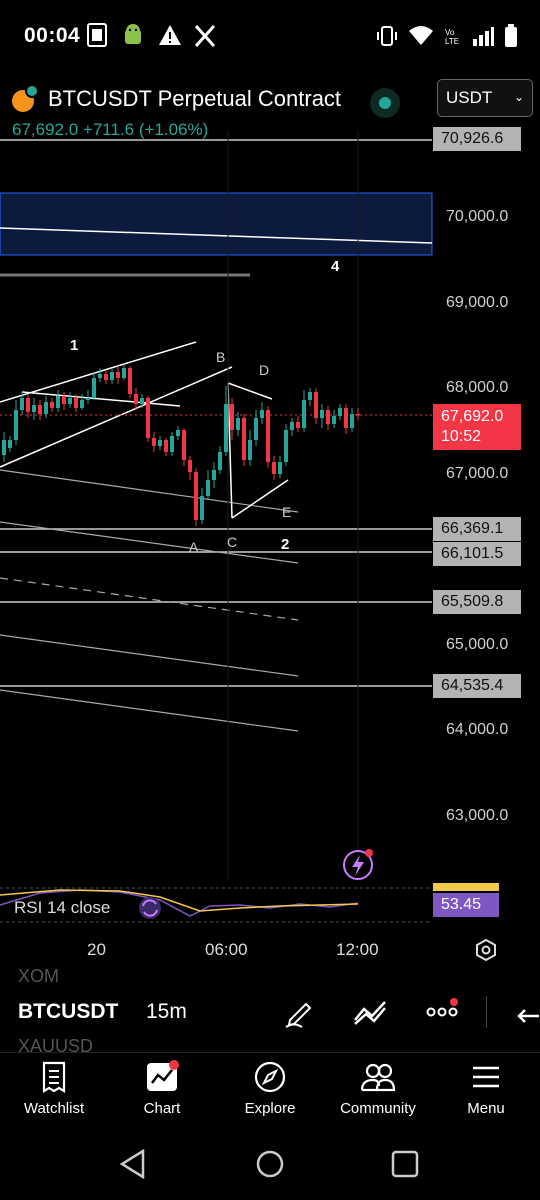 This screenshot has height=1200, width=540. Describe the element at coordinates (472, 416) in the screenshot. I see `current-price: 67,692.0` at that location.